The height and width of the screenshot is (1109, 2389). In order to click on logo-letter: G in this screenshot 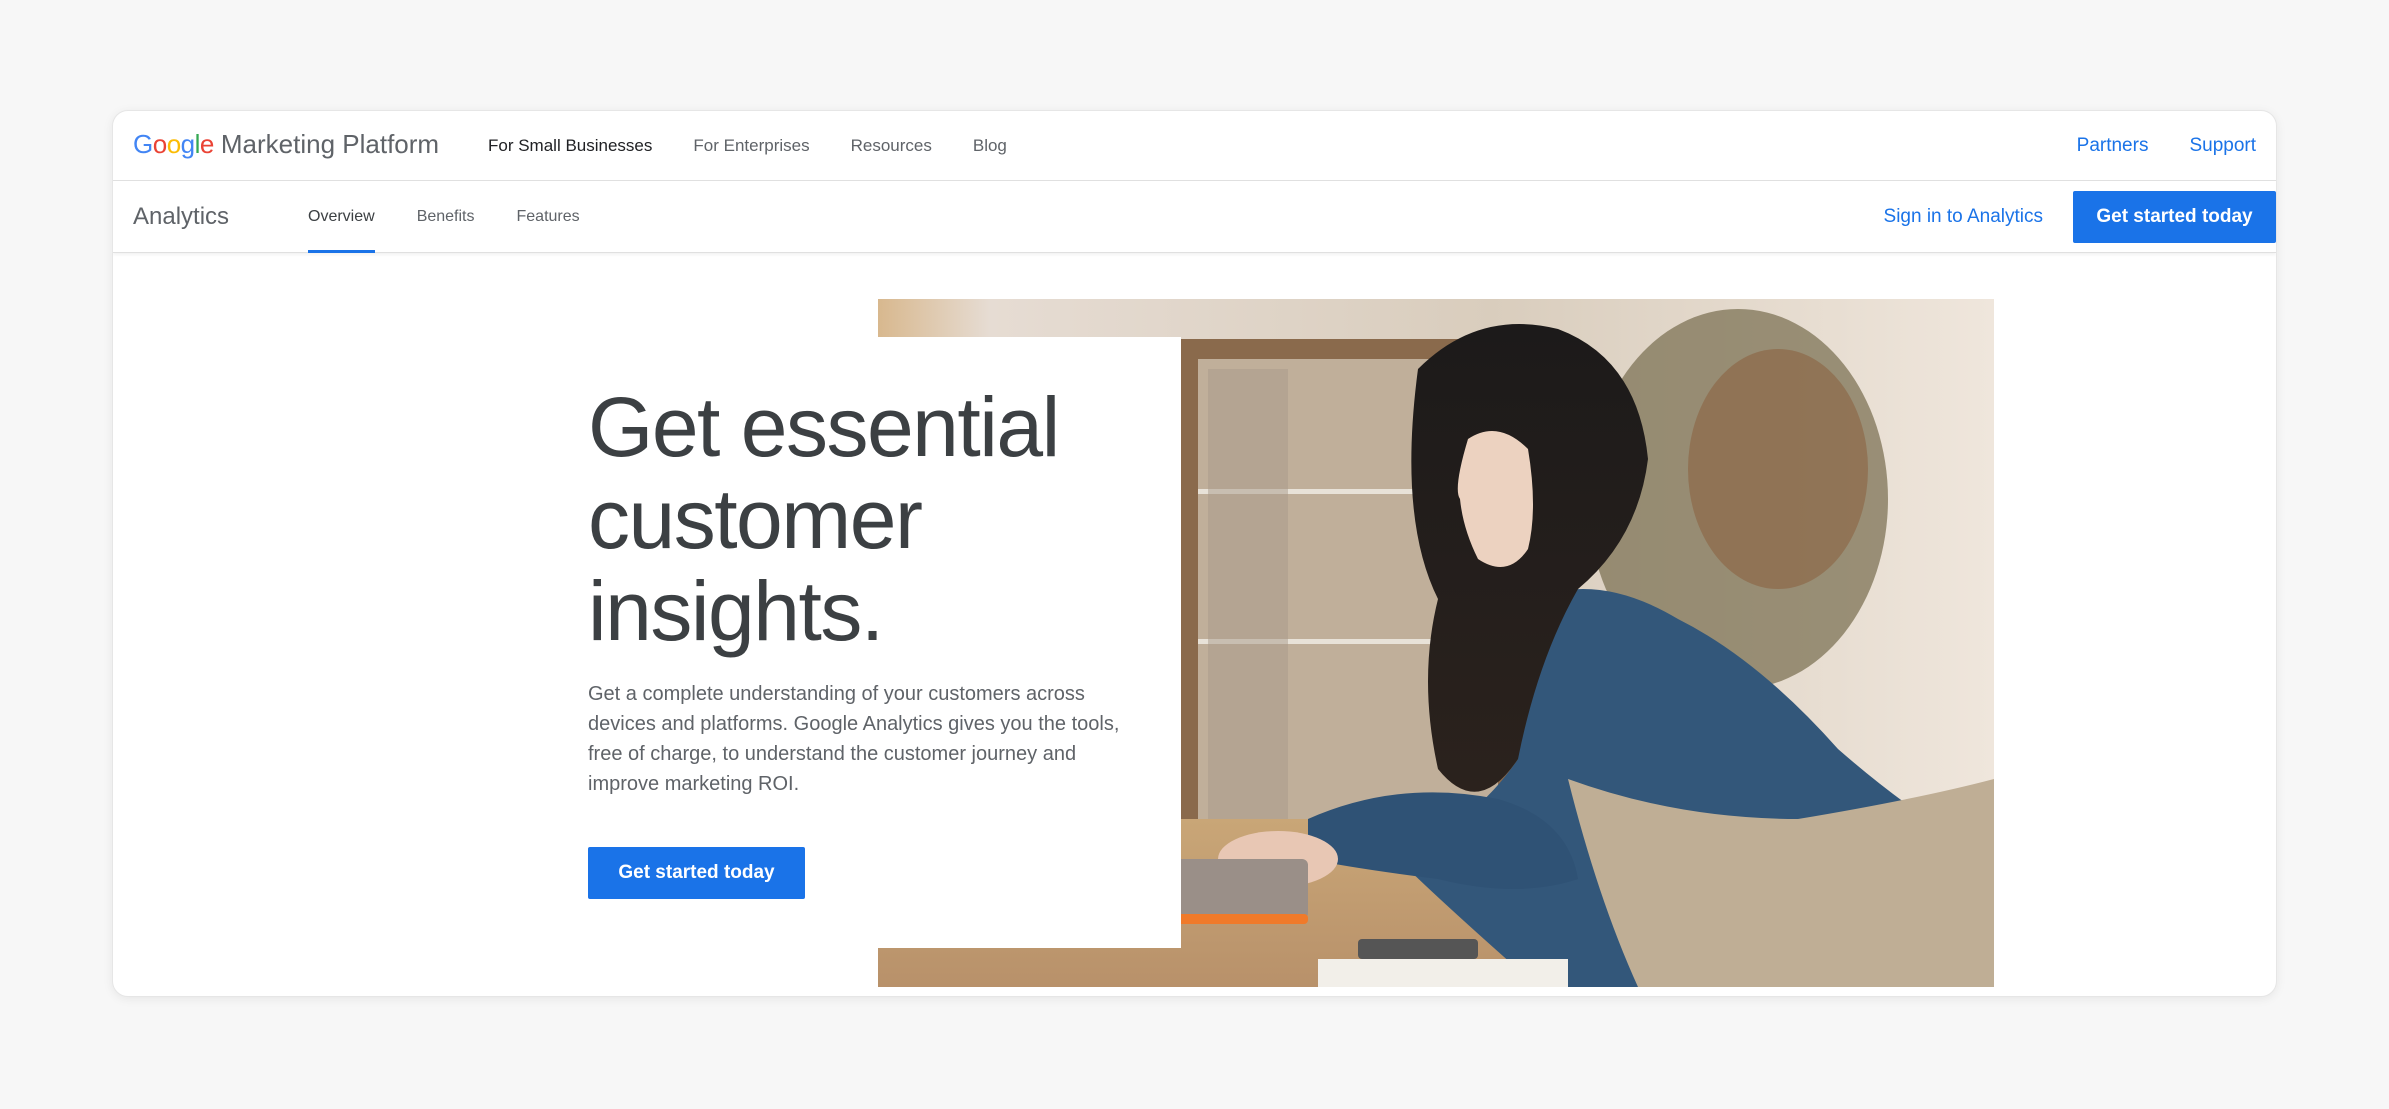, I will do `click(143, 144)`.